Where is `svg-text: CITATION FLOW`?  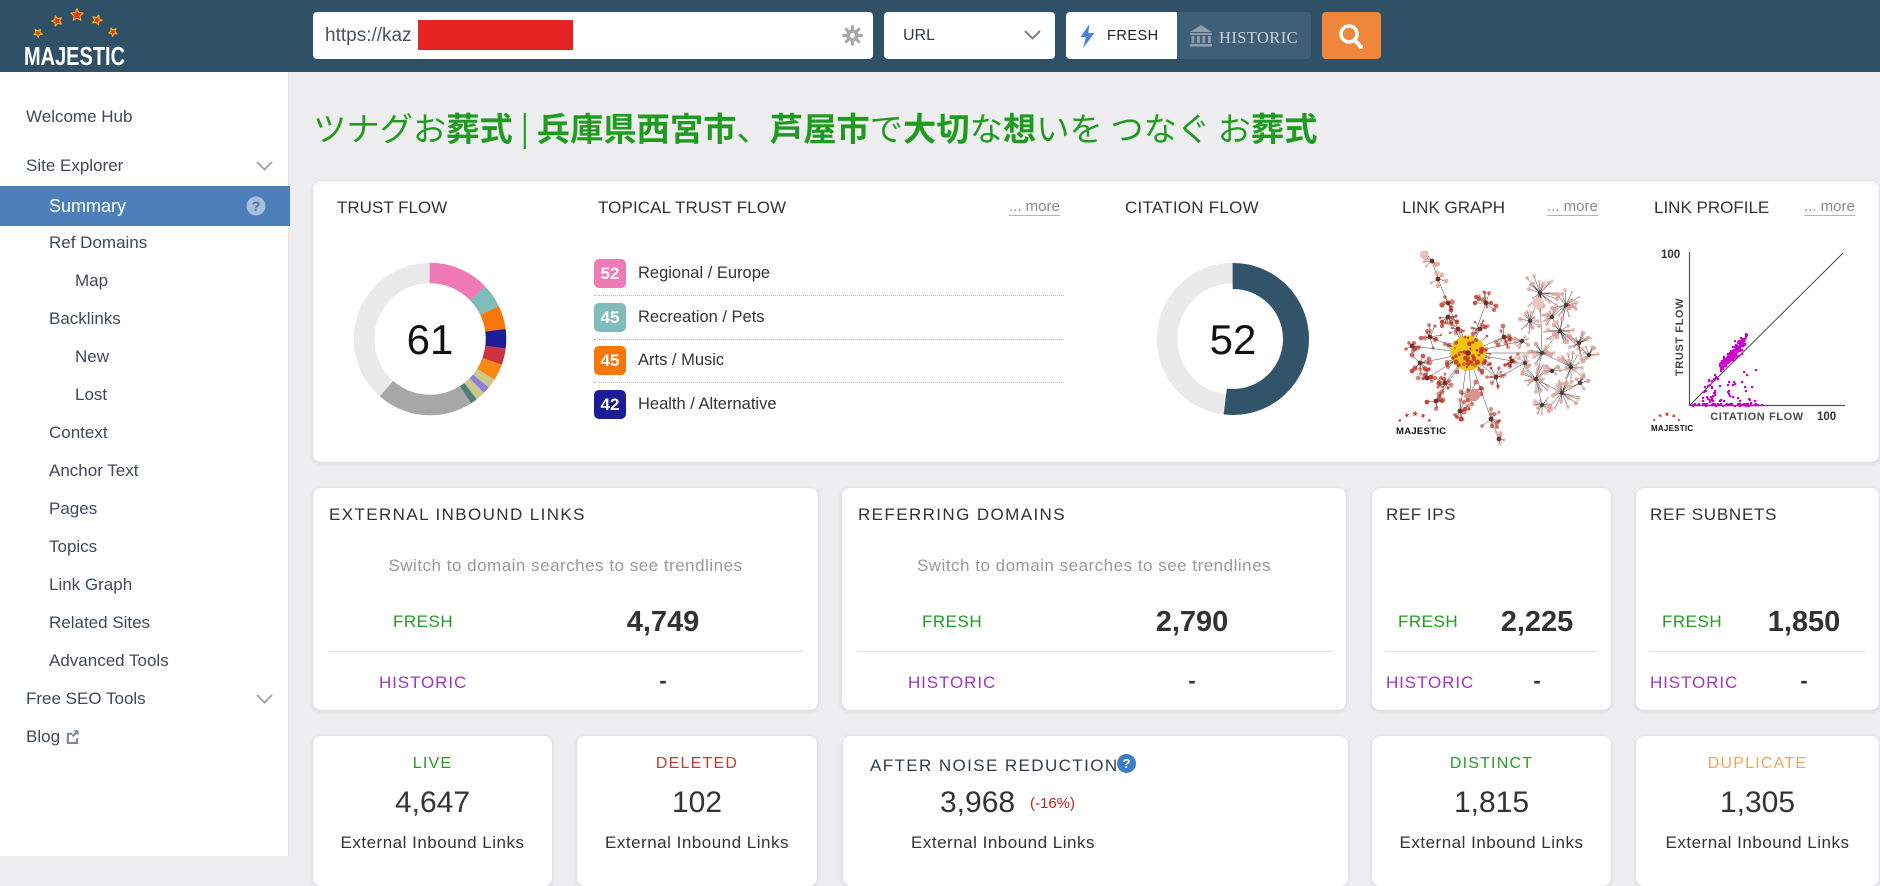
svg-text: CITATION FLOW is located at coordinates (1757, 417).